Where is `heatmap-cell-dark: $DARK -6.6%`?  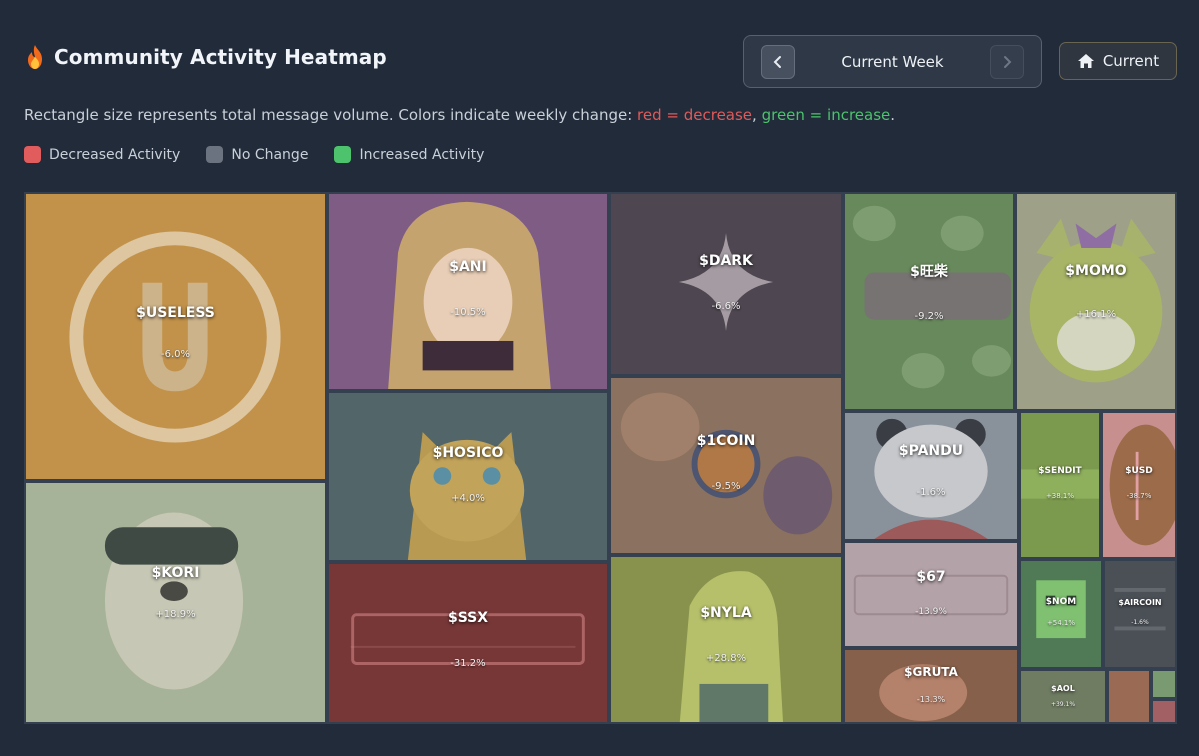 heatmap-cell-dark: $DARK -6.6% is located at coordinates (726, 284).